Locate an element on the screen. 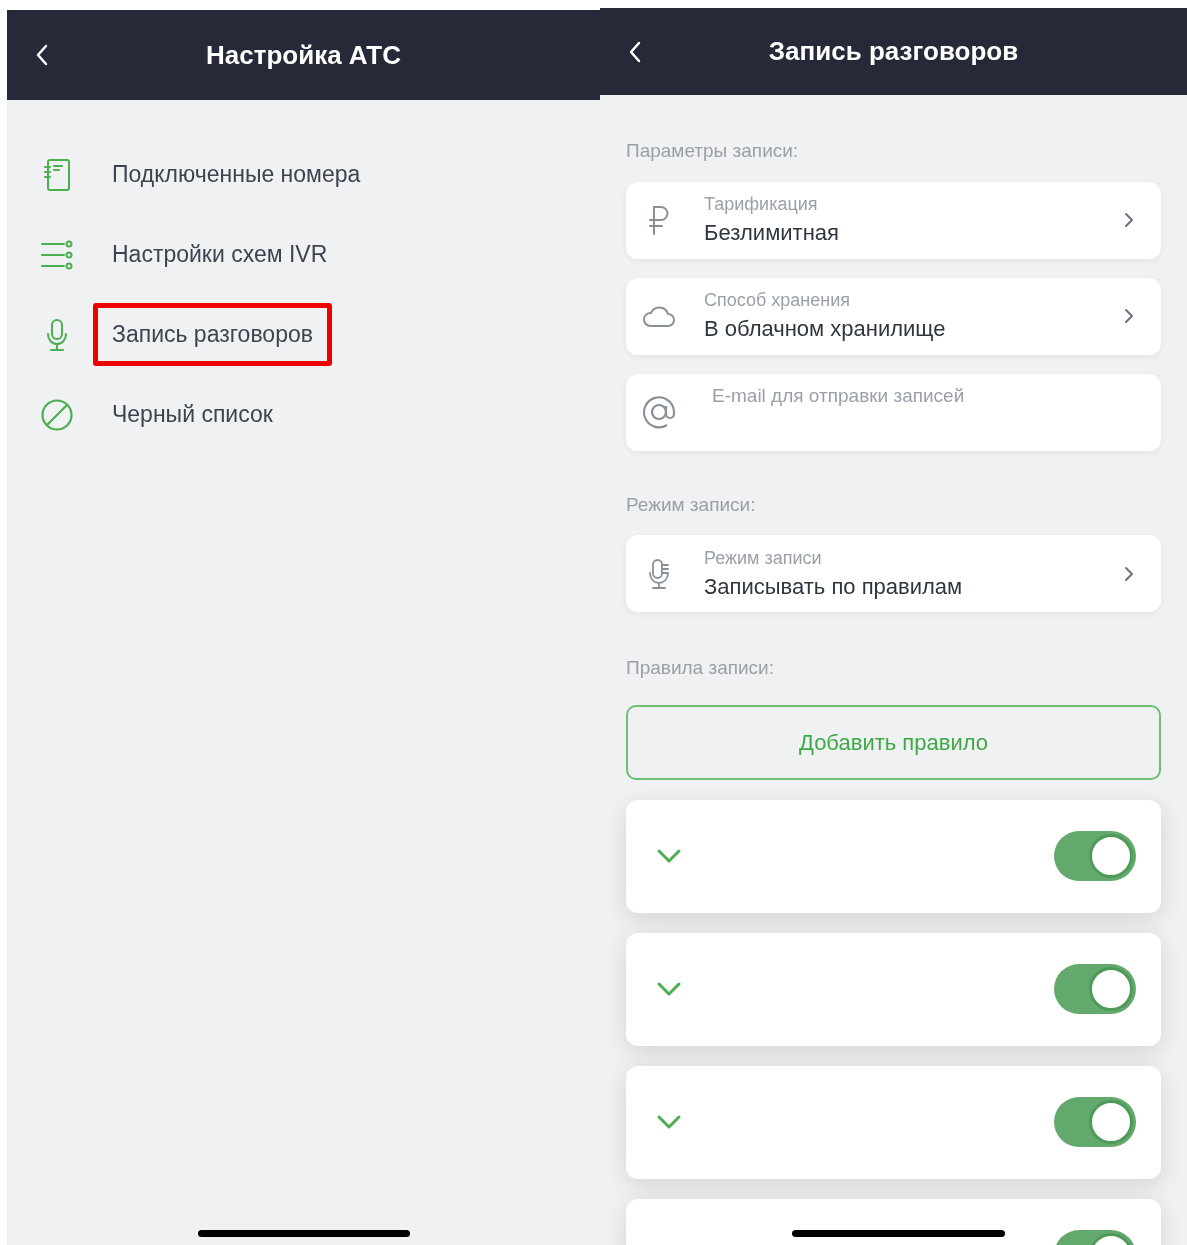 This screenshot has width=1187, height=1245. menu-item: Подключенные номера is located at coordinates (236, 174).